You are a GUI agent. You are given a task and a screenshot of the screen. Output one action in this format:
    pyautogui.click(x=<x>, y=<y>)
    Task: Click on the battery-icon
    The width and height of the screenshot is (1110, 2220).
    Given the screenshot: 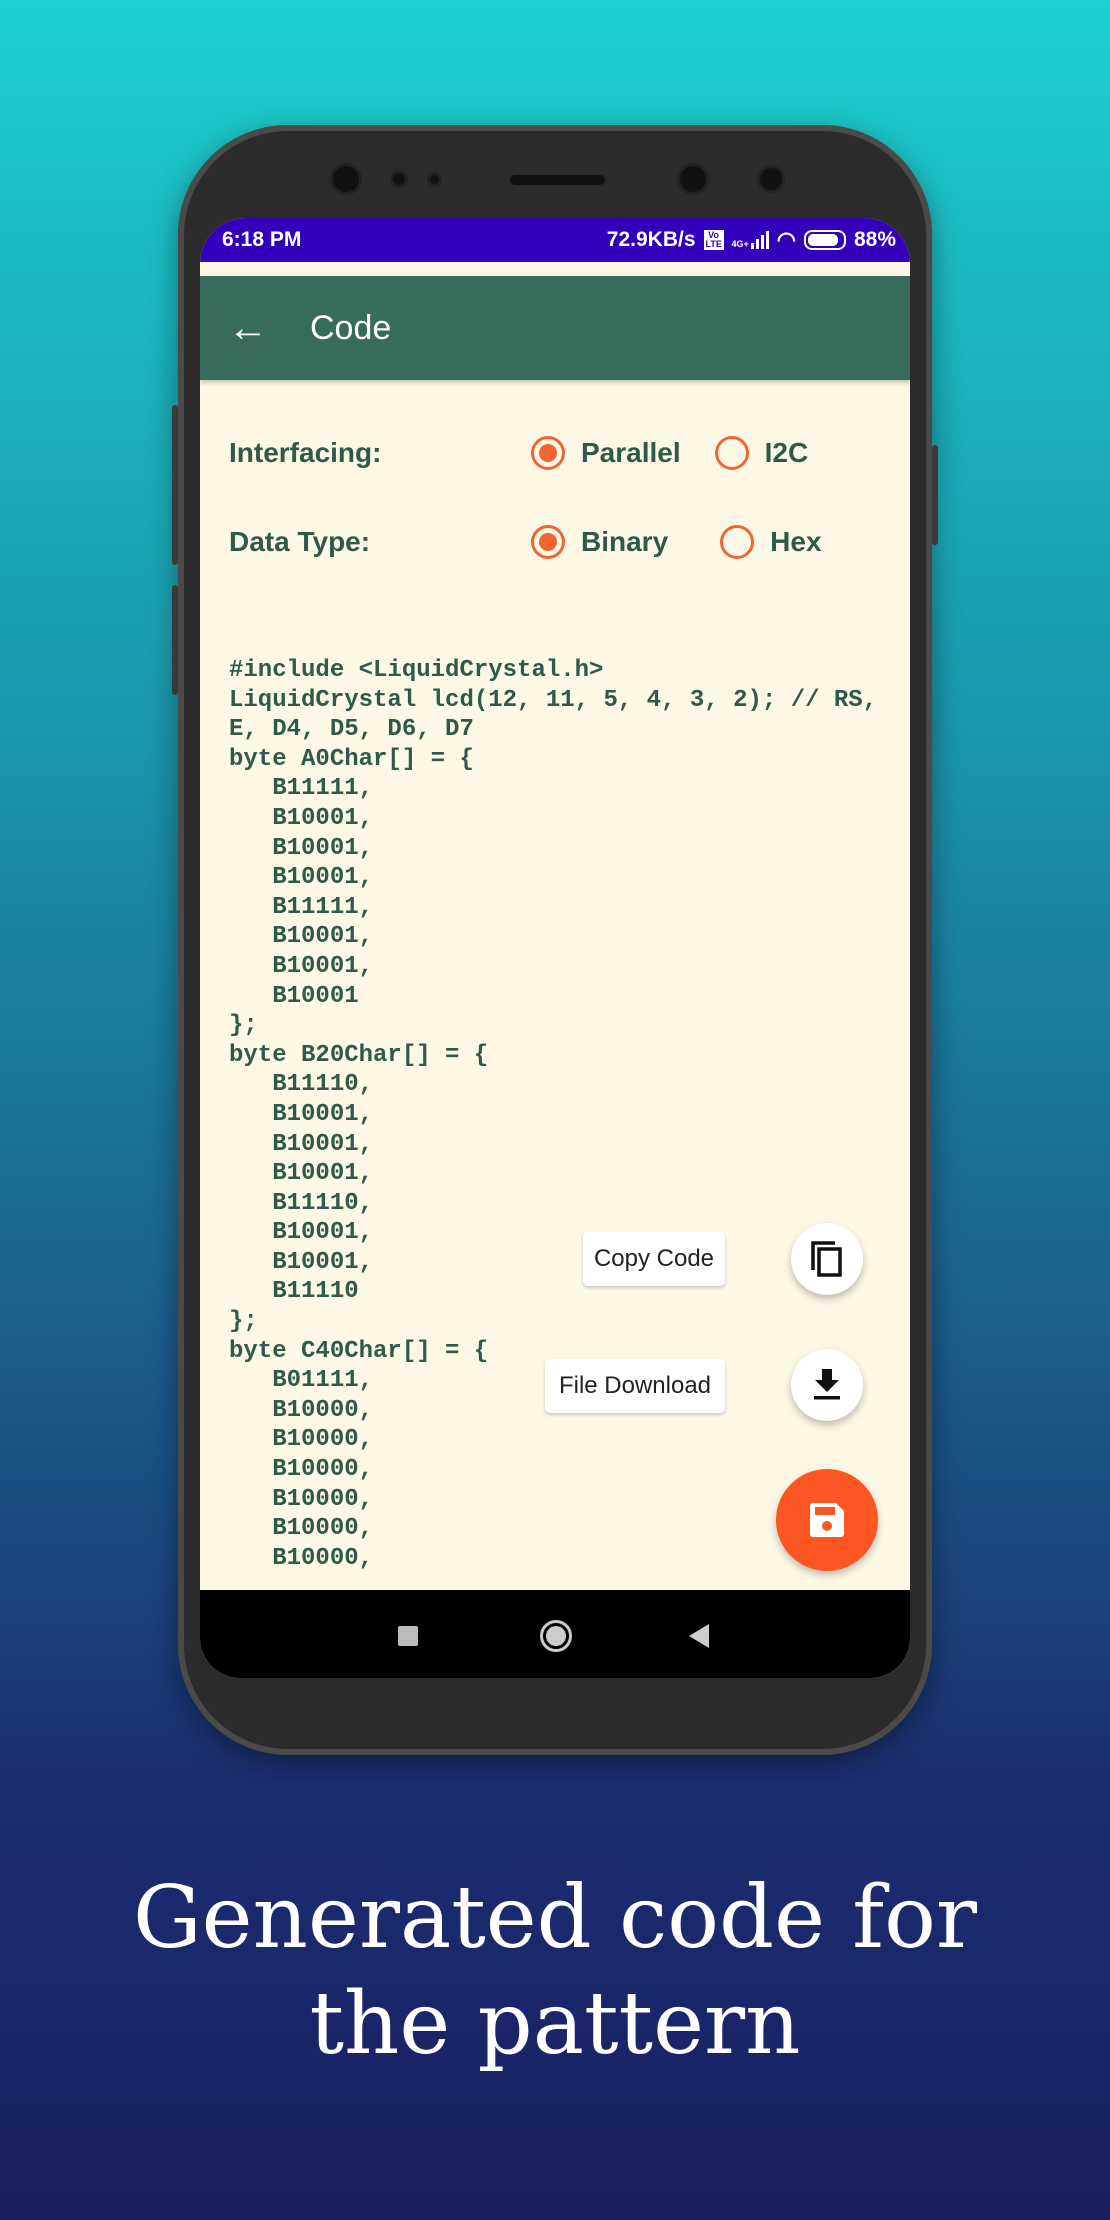 What is the action you would take?
    pyautogui.click(x=824, y=240)
    